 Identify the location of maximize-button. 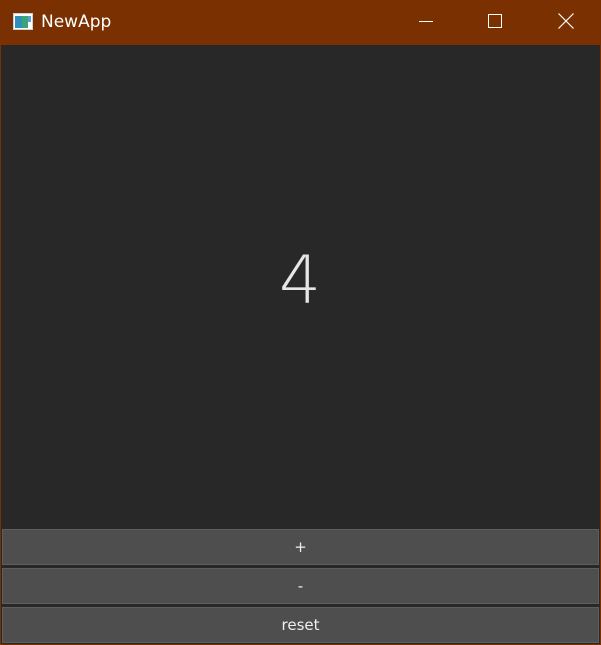
(495, 22).